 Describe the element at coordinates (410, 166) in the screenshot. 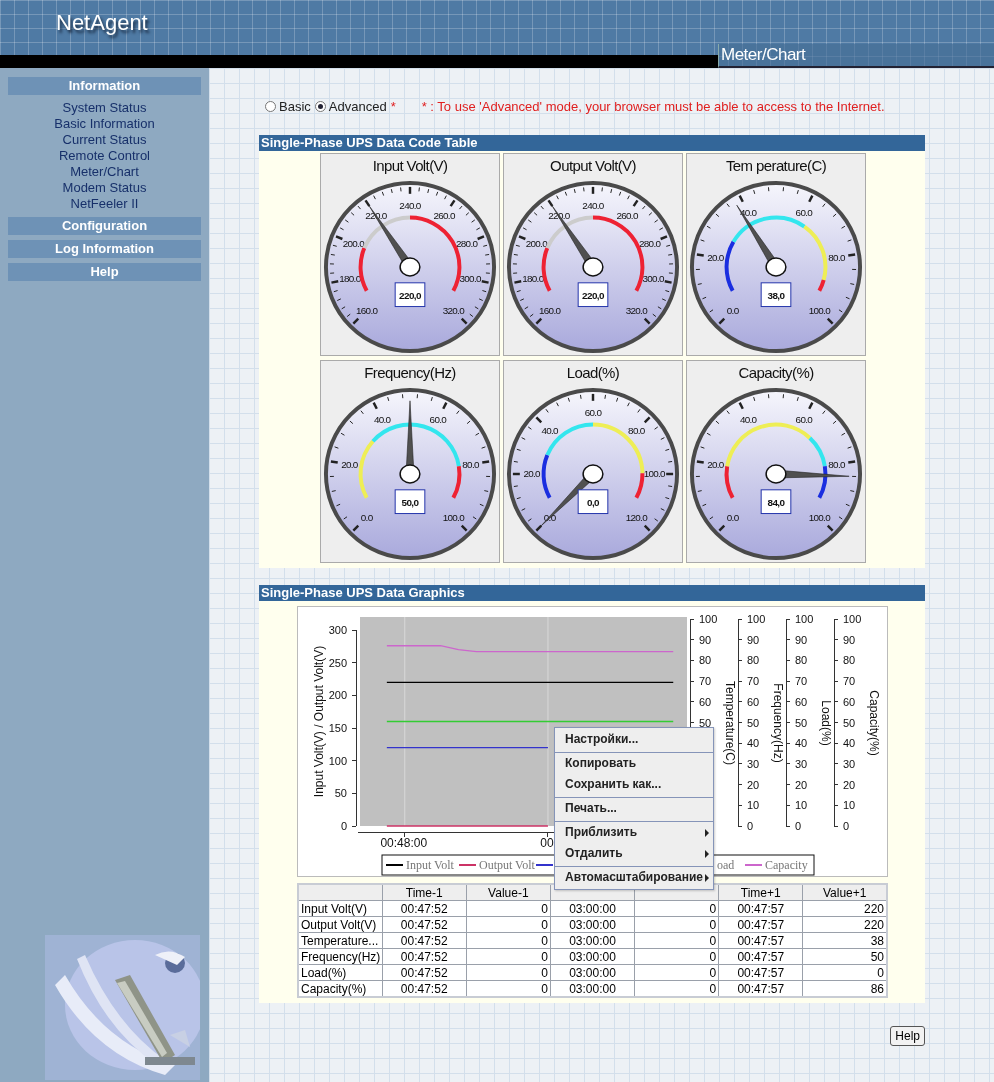

I see `gauge-title: Input Volt(V)` at that location.